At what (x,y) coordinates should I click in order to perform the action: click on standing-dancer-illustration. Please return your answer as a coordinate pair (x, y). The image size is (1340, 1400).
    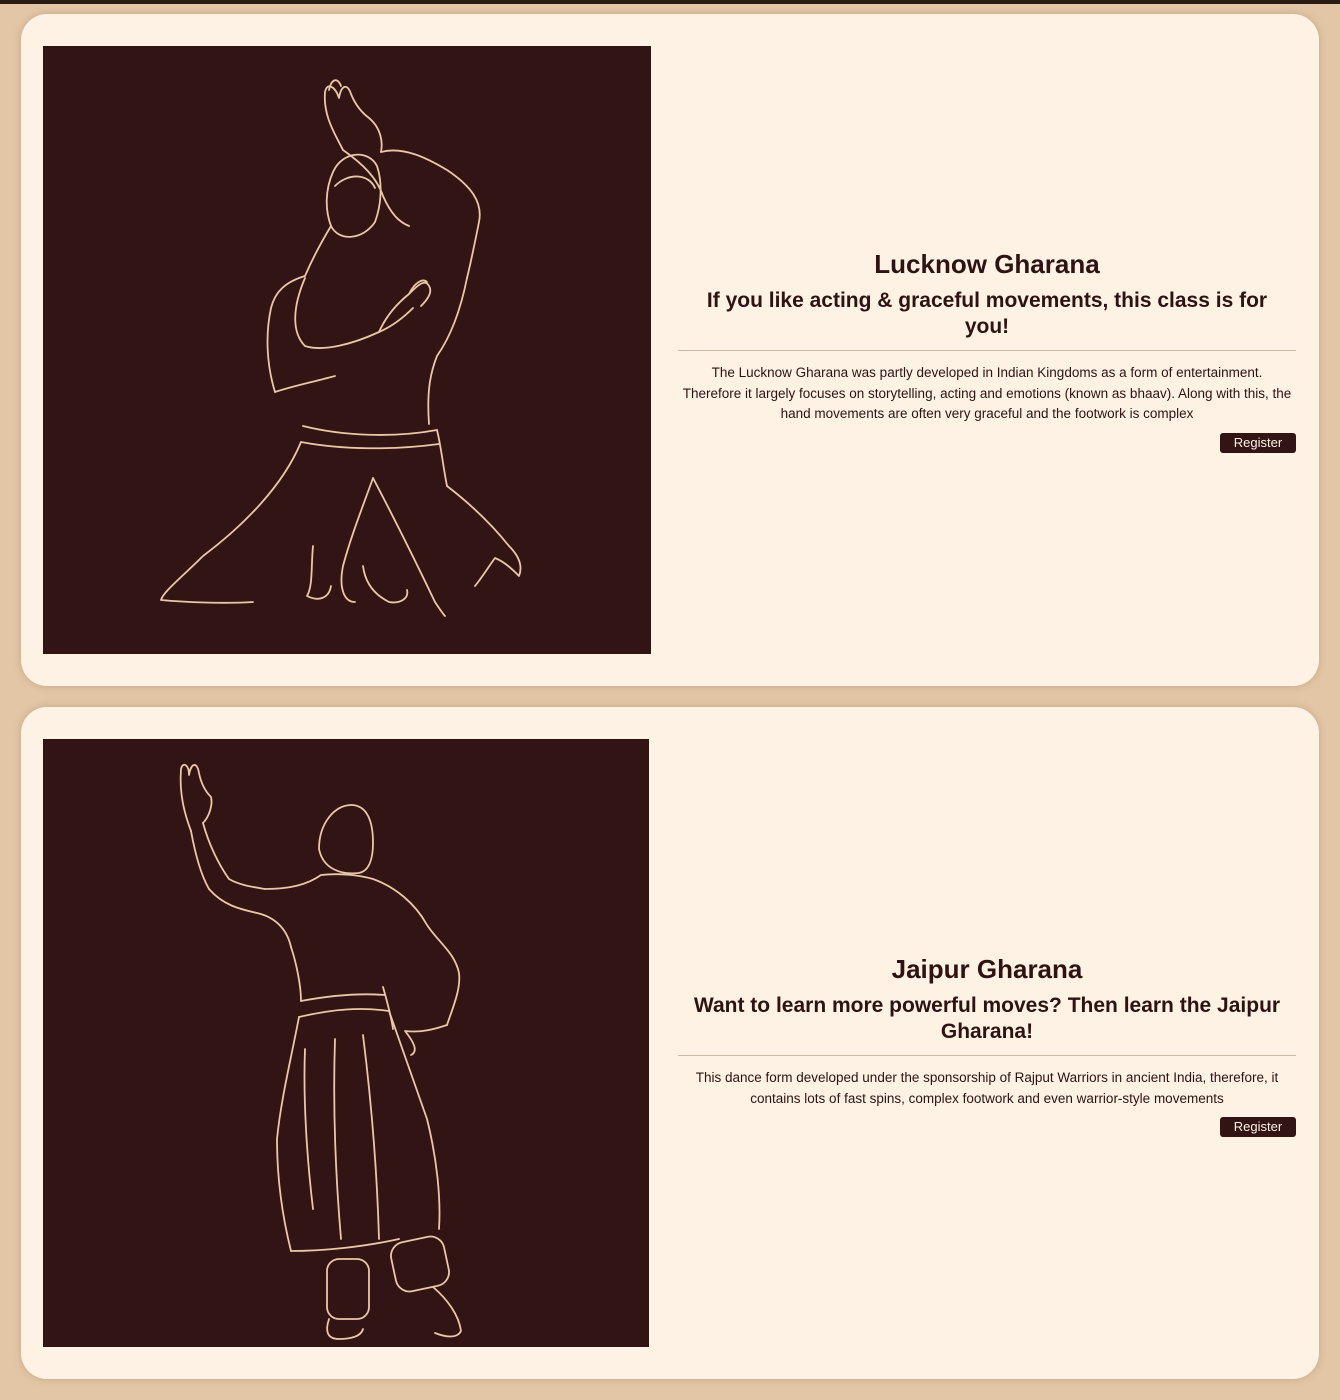
    Looking at the image, I should click on (320, 1051).